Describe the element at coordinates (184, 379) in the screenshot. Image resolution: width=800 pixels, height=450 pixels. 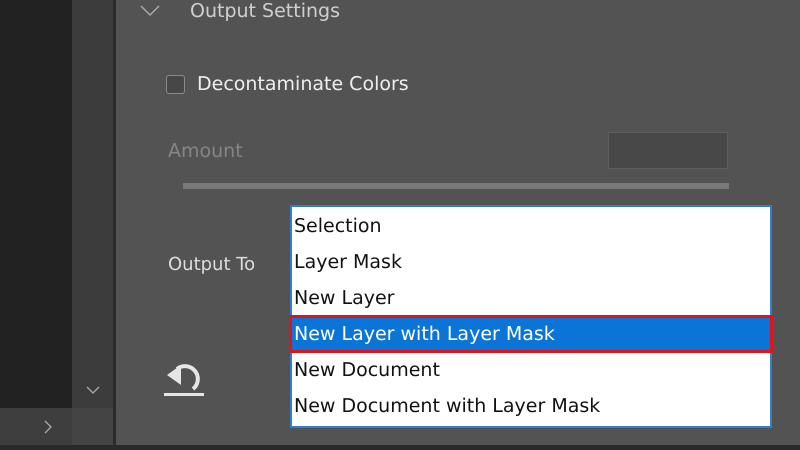
I see `reset-icon` at that location.